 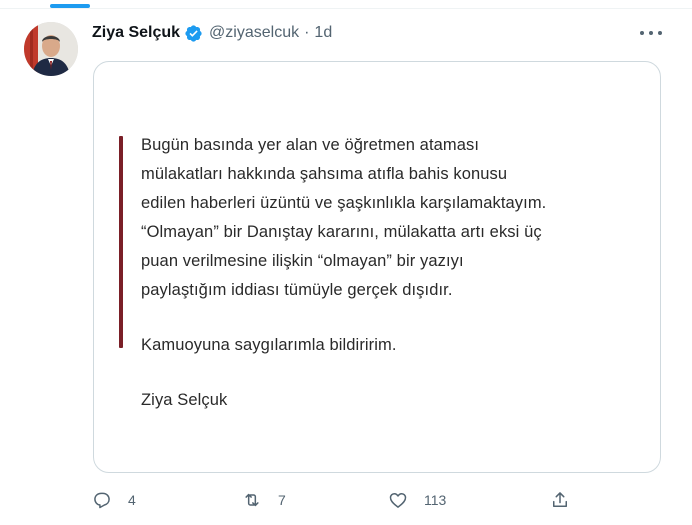 What do you see at coordinates (417, 500) in the screenshot?
I see `like-button: 113` at bounding box center [417, 500].